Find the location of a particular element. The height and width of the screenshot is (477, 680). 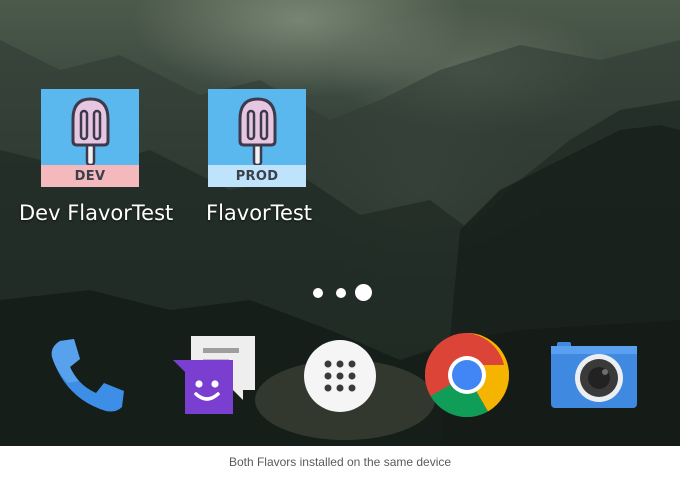

prod-badge: PROD is located at coordinates (257, 176).